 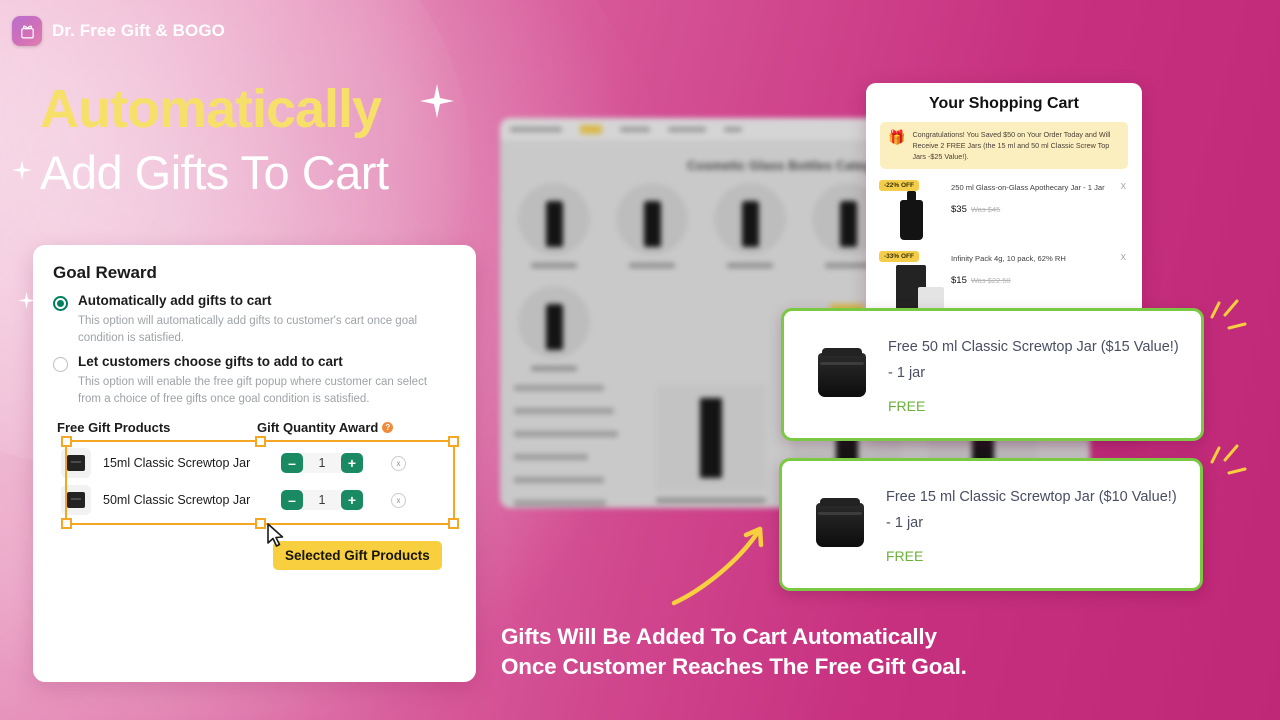 I want to click on hero-headline: Automatically Add Gifts To Cart, so click(x=214, y=139).